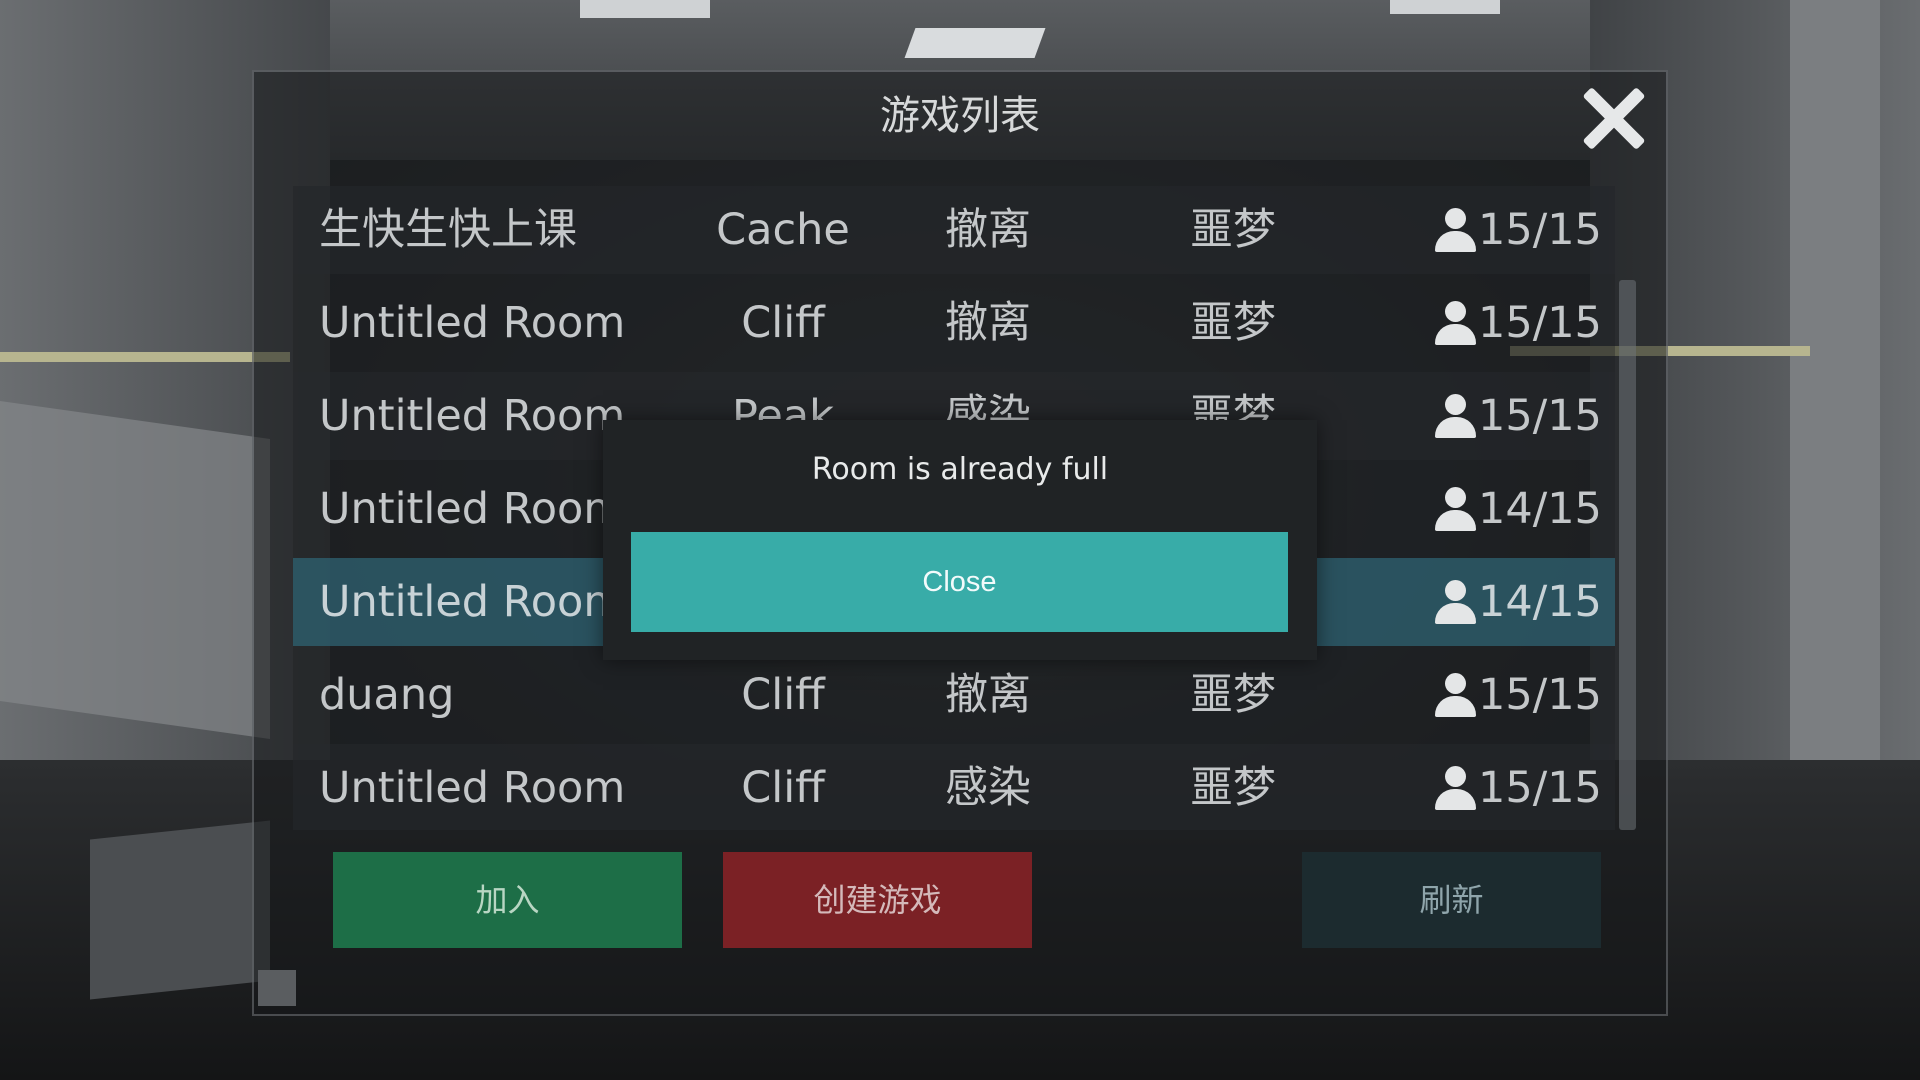 This screenshot has height=1080, width=1920. Describe the element at coordinates (448, 230) in the screenshot. I see `room-name: 生快生快上课` at that location.